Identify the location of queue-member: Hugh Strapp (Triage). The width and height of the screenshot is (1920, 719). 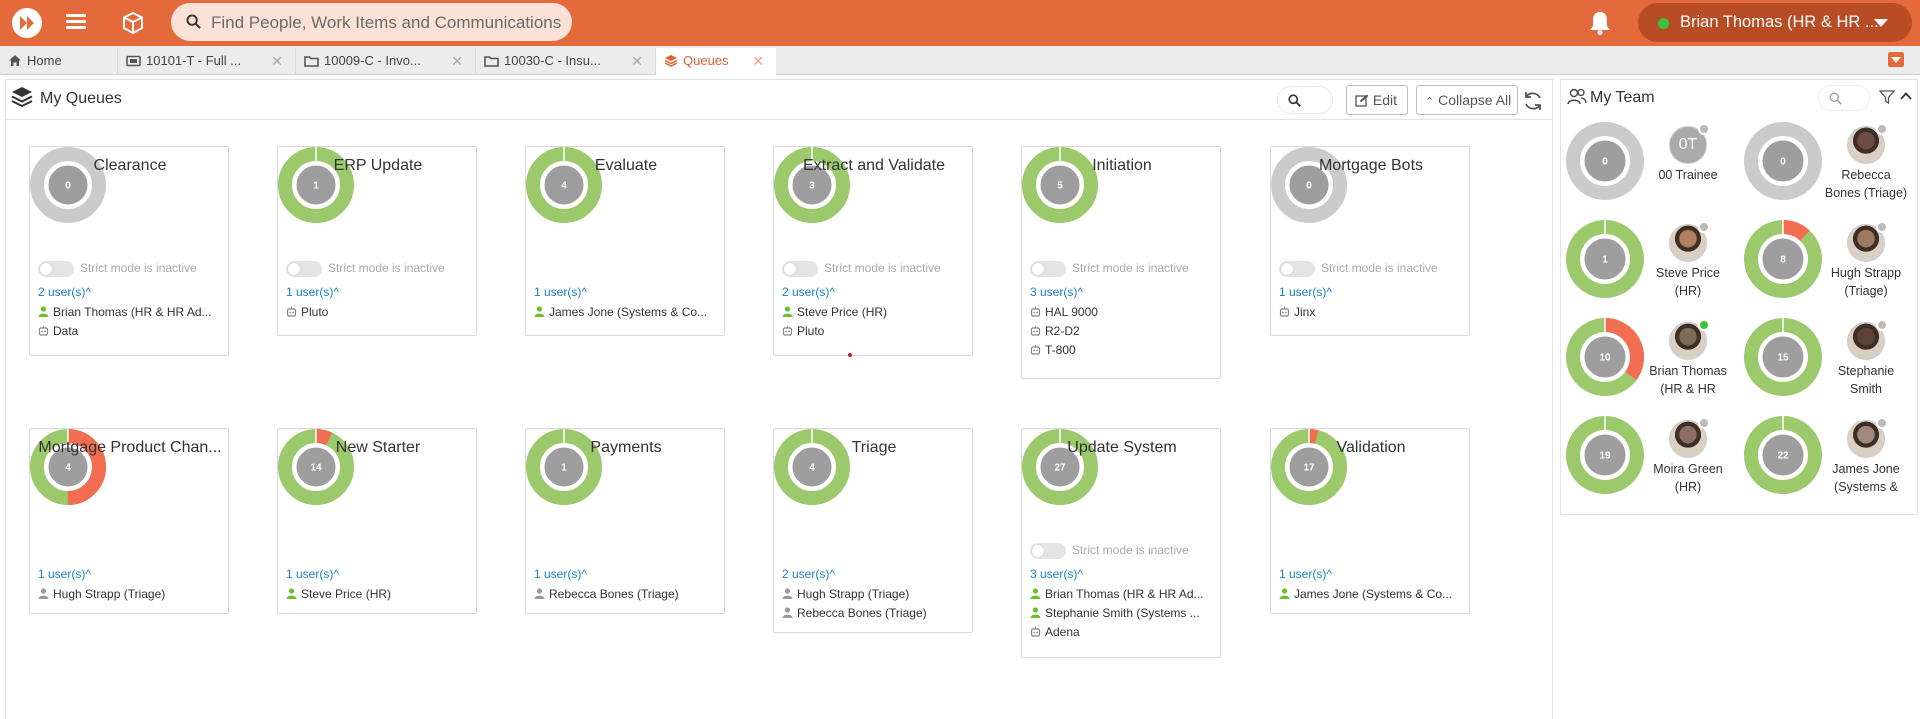
(876, 595).